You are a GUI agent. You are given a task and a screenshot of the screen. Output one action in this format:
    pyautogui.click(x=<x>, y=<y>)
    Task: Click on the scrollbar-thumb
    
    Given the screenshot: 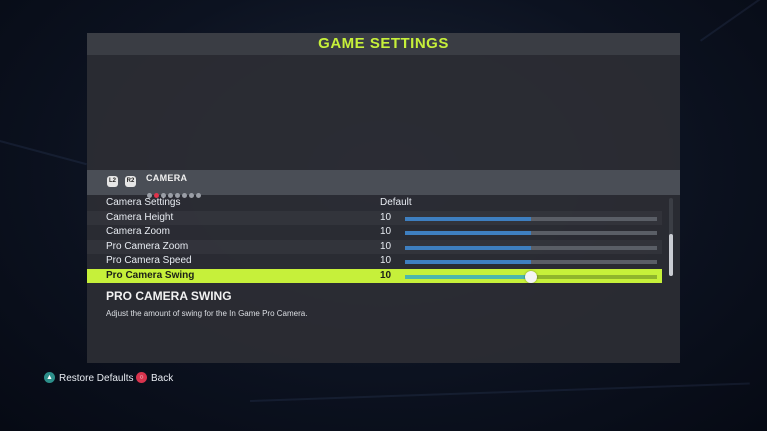 What is the action you would take?
    pyautogui.click(x=671, y=255)
    